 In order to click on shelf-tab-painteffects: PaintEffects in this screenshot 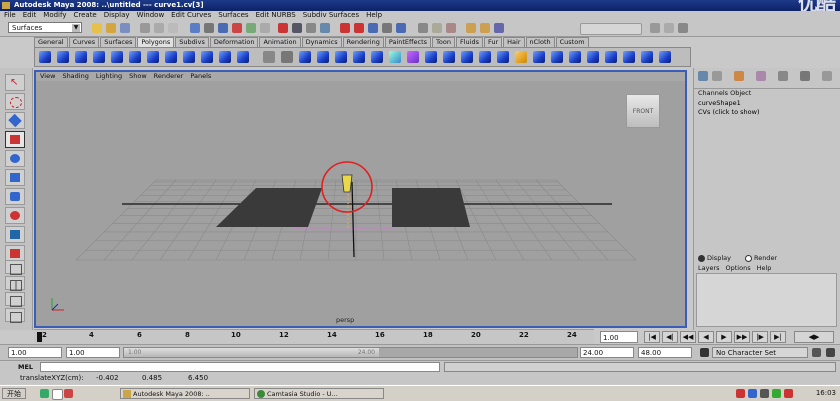, I will do `click(408, 42)`.